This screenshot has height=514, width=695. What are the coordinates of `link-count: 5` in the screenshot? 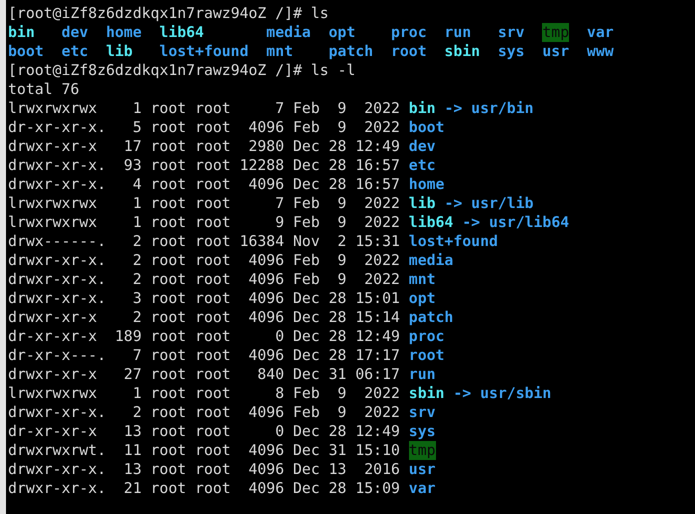 It's located at (137, 127).